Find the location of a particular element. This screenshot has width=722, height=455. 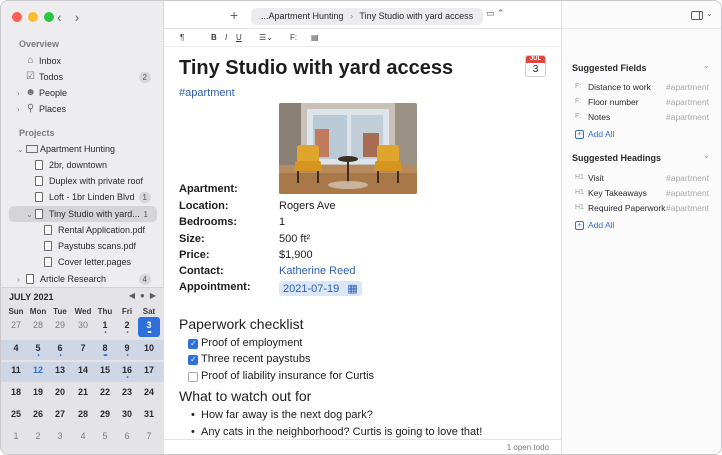

contact-link: Katherine Reed is located at coordinates (317, 271).